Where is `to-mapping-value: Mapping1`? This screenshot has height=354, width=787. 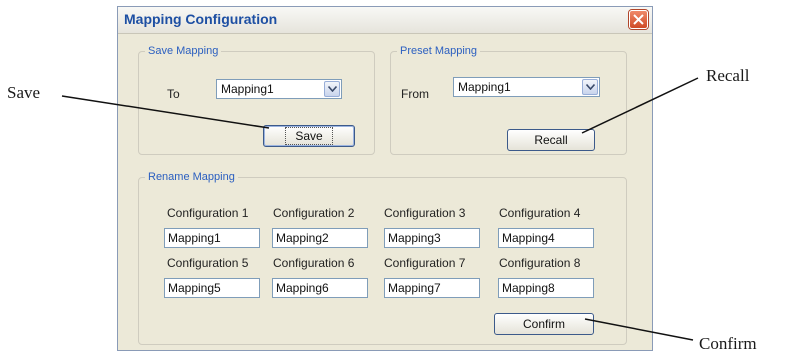 to-mapping-value: Mapping1 is located at coordinates (247, 89).